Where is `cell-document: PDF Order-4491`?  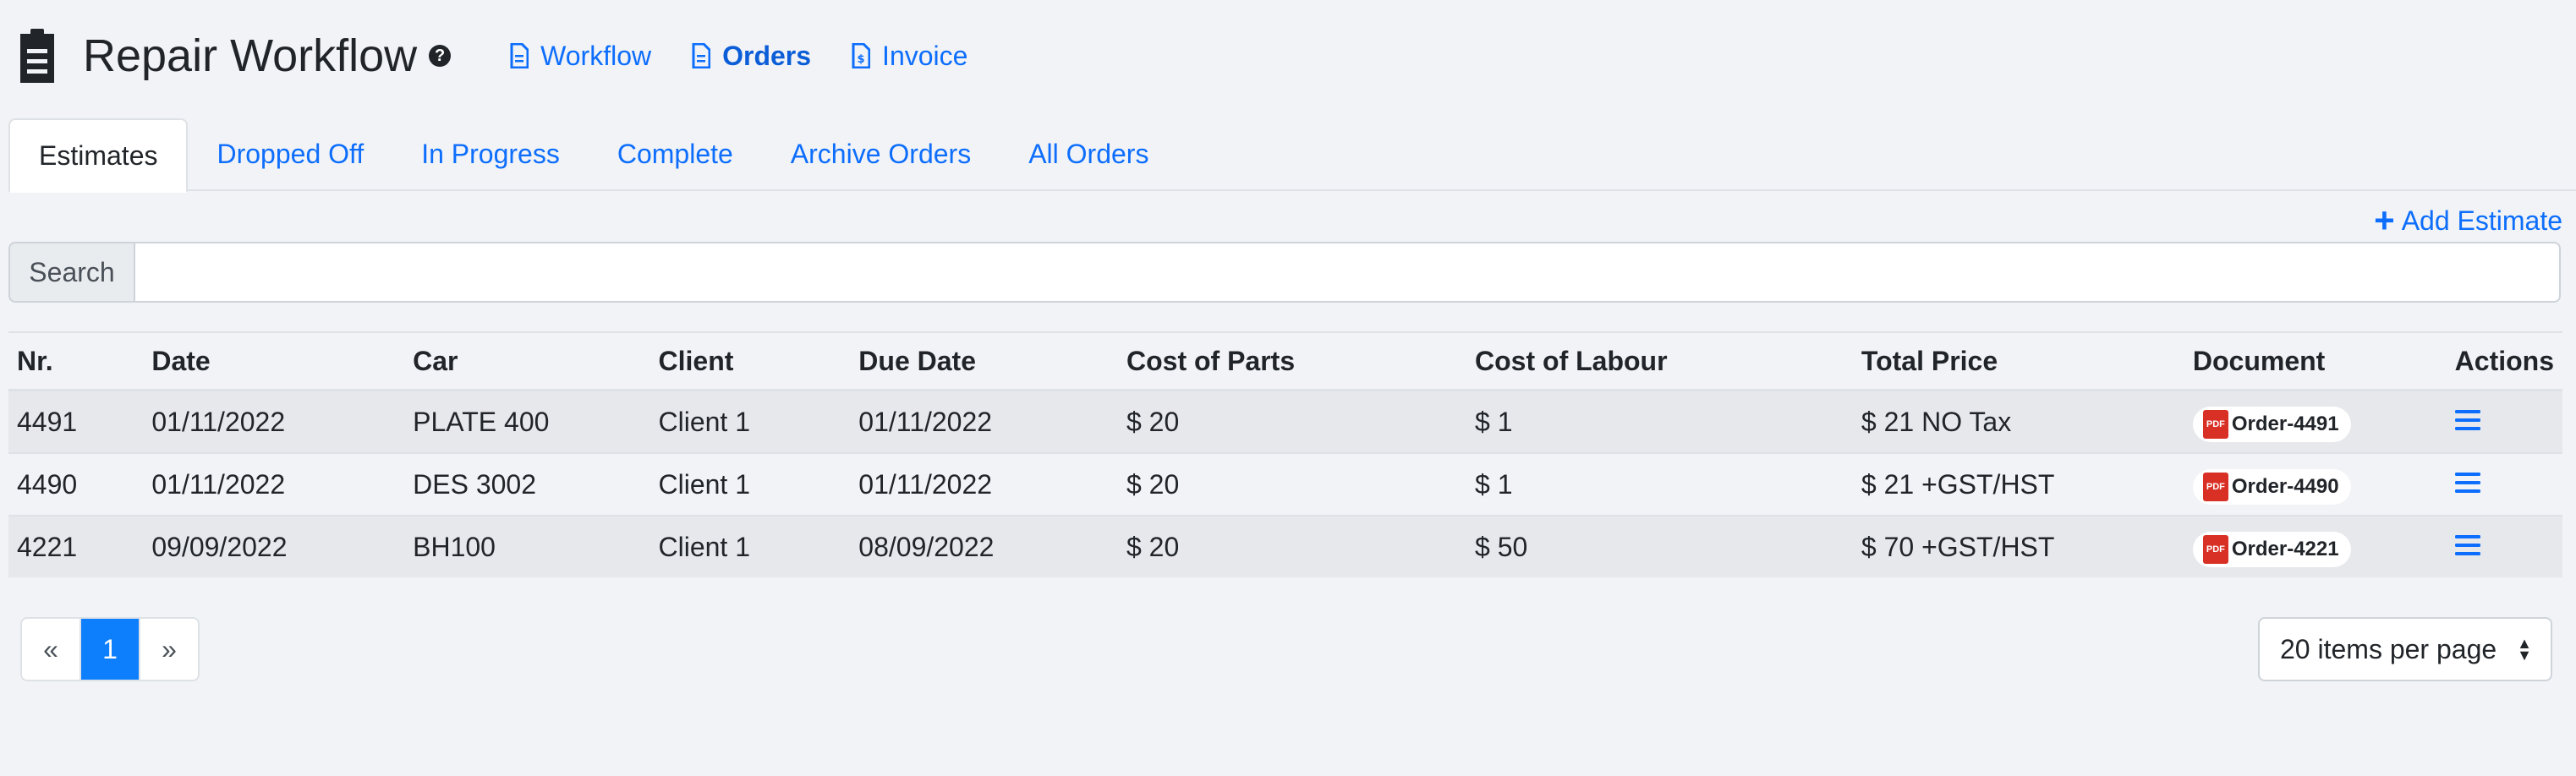
cell-document: PDF Order-4491 is located at coordinates (2315, 421).